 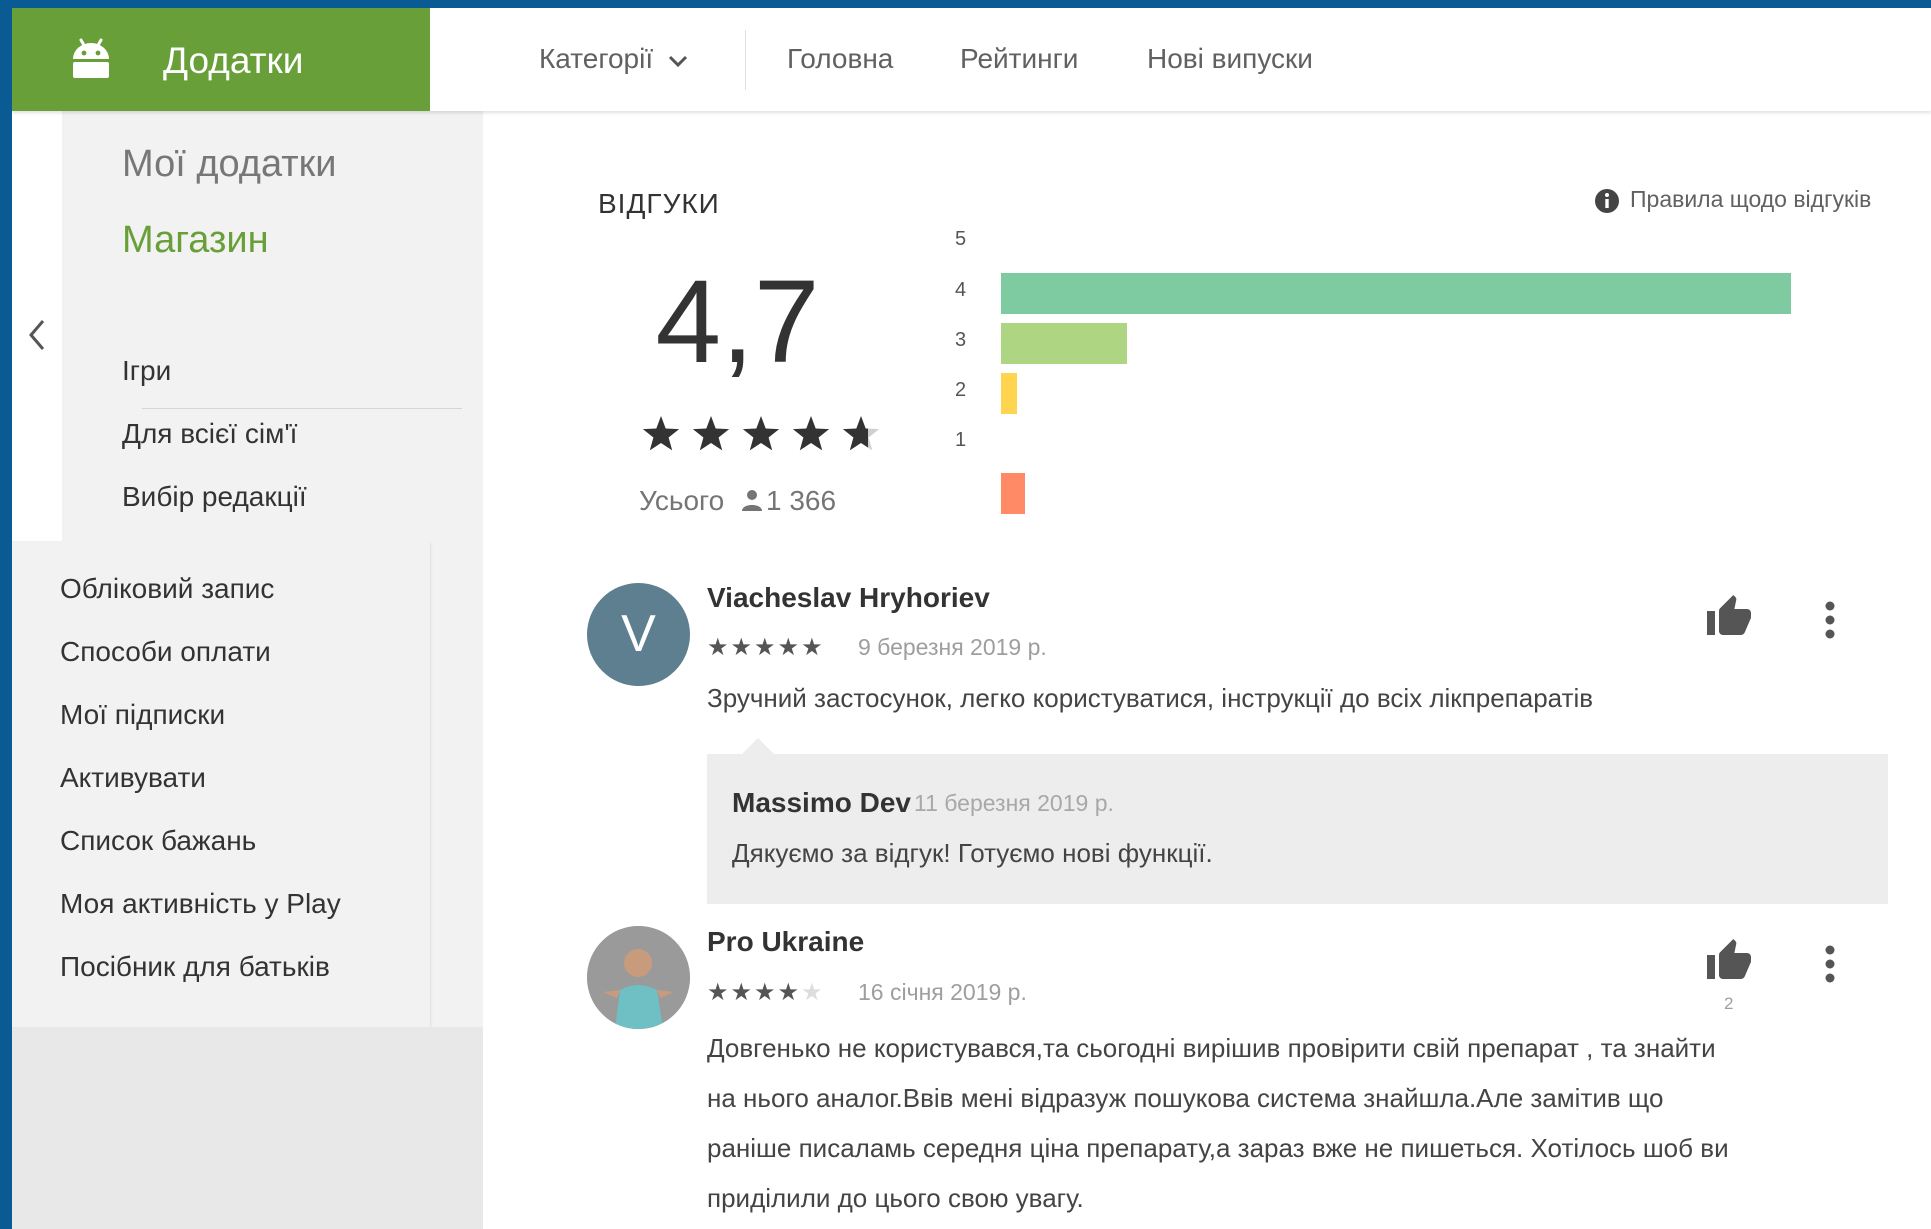 What do you see at coordinates (37, 335) in the screenshot?
I see `chevron-left-icon` at bounding box center [37, 335].